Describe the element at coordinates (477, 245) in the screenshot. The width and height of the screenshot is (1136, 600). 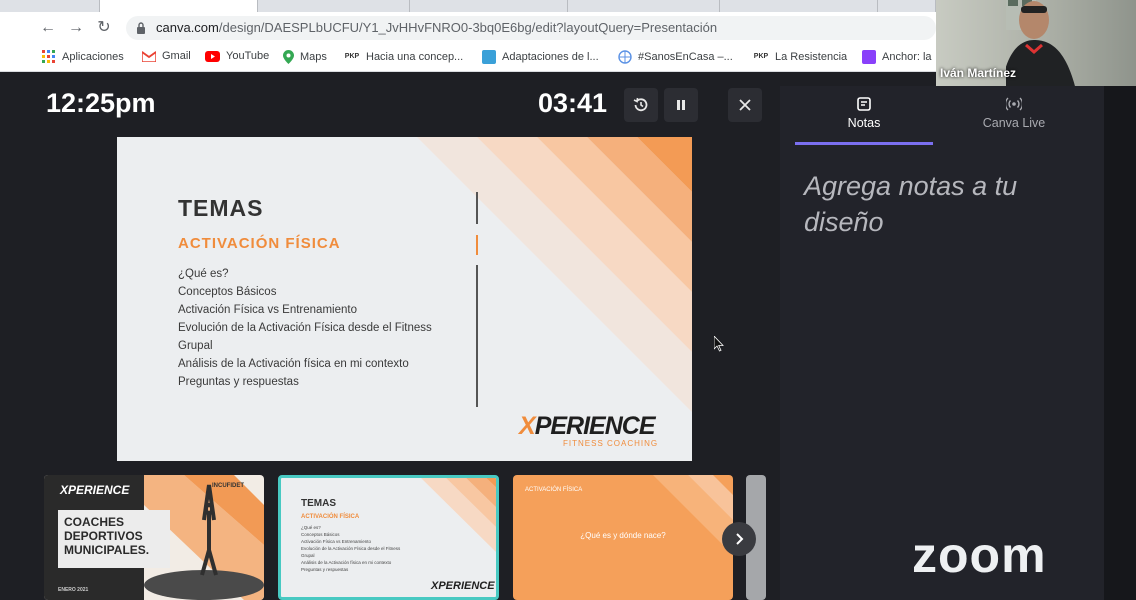
I see `slide-divider-accent` at that location.